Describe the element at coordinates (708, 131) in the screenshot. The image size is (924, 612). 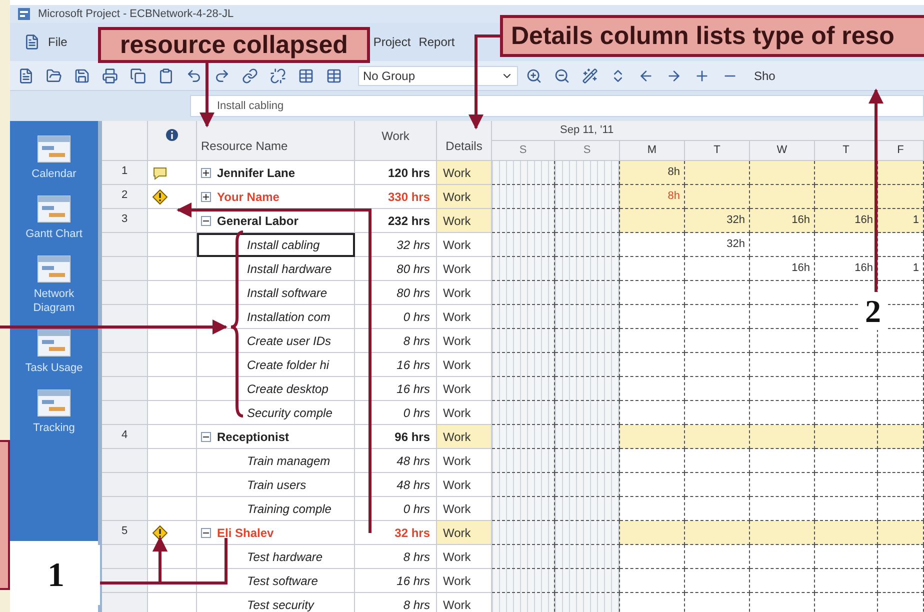
I see `week-header: Sep 11, '11` at that location.